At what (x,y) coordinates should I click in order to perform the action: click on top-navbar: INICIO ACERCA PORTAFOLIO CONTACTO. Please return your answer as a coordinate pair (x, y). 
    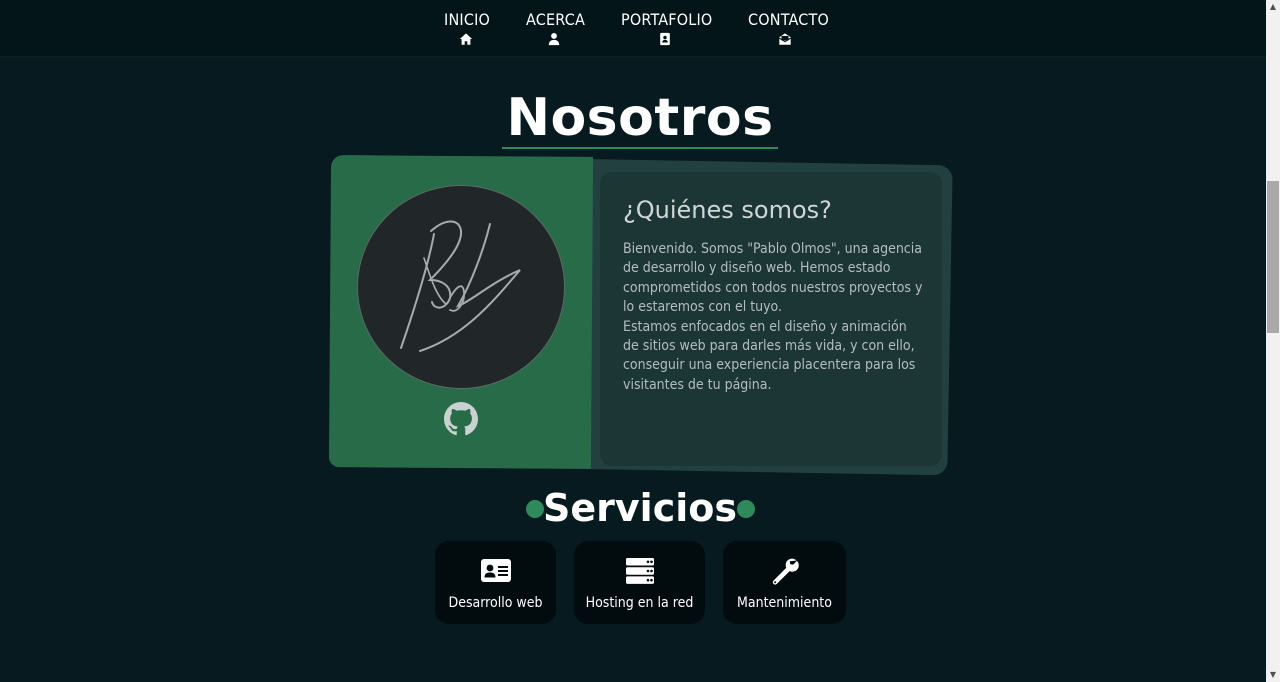
    Looking at the image, I should click on (633, 28).